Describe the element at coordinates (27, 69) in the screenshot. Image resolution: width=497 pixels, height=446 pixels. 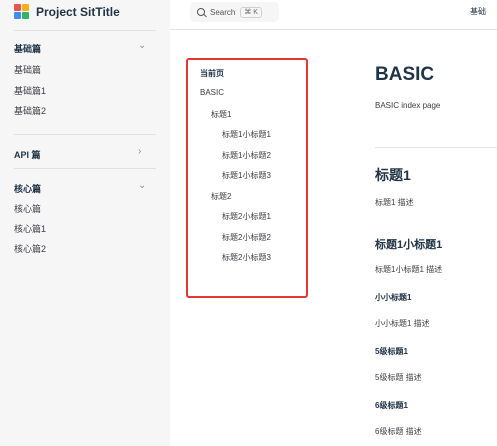
I see `sidebar-item-basic: 基础篇` at that location.